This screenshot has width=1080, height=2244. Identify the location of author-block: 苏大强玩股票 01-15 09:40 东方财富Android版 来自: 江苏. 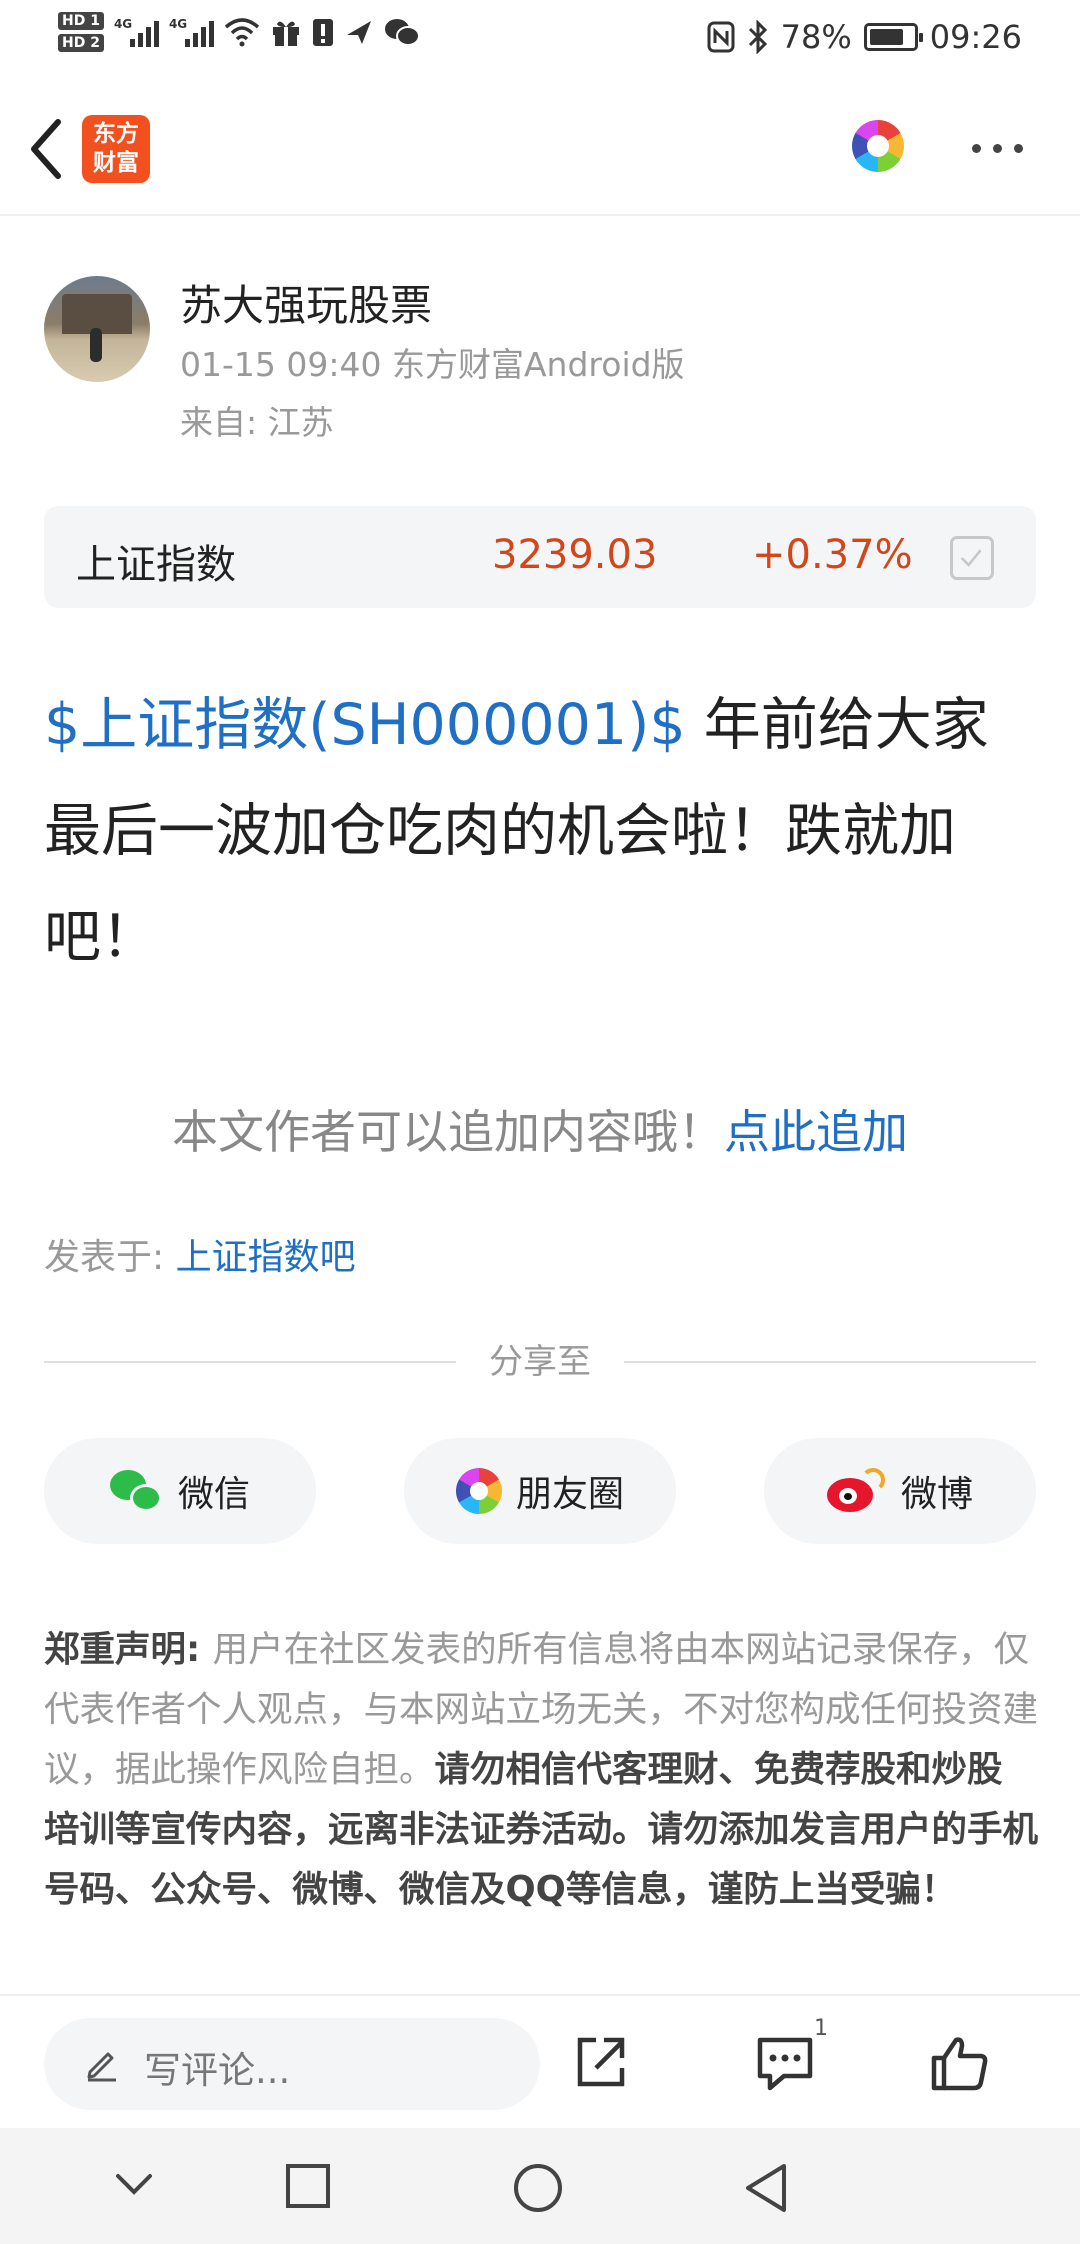
(544, 357).